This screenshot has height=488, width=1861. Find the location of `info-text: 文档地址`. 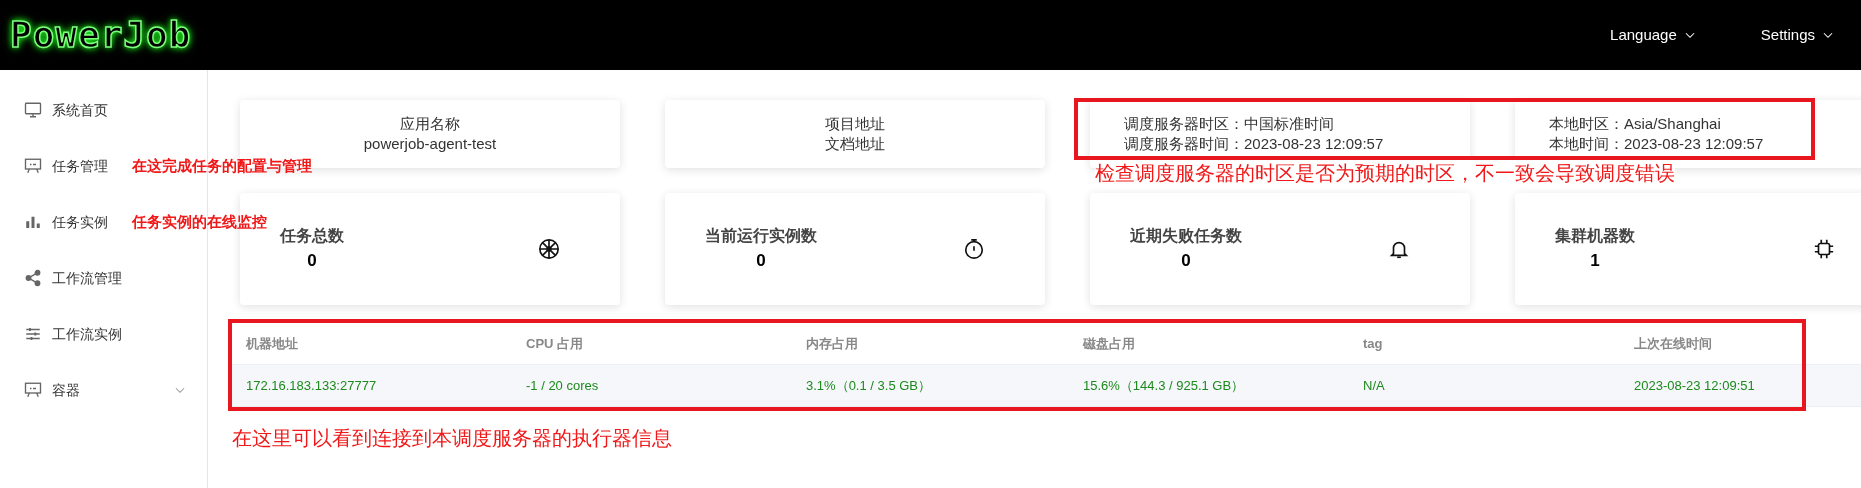

info-text: 文档地址 is located at coordinates (855, 144).